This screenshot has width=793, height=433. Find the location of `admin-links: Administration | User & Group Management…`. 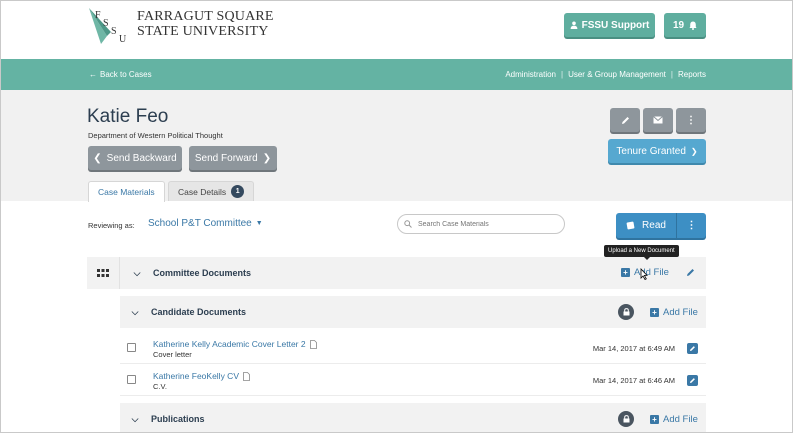

admin-links: Administration | User & Group Management… is located at coordinates (605, 74).